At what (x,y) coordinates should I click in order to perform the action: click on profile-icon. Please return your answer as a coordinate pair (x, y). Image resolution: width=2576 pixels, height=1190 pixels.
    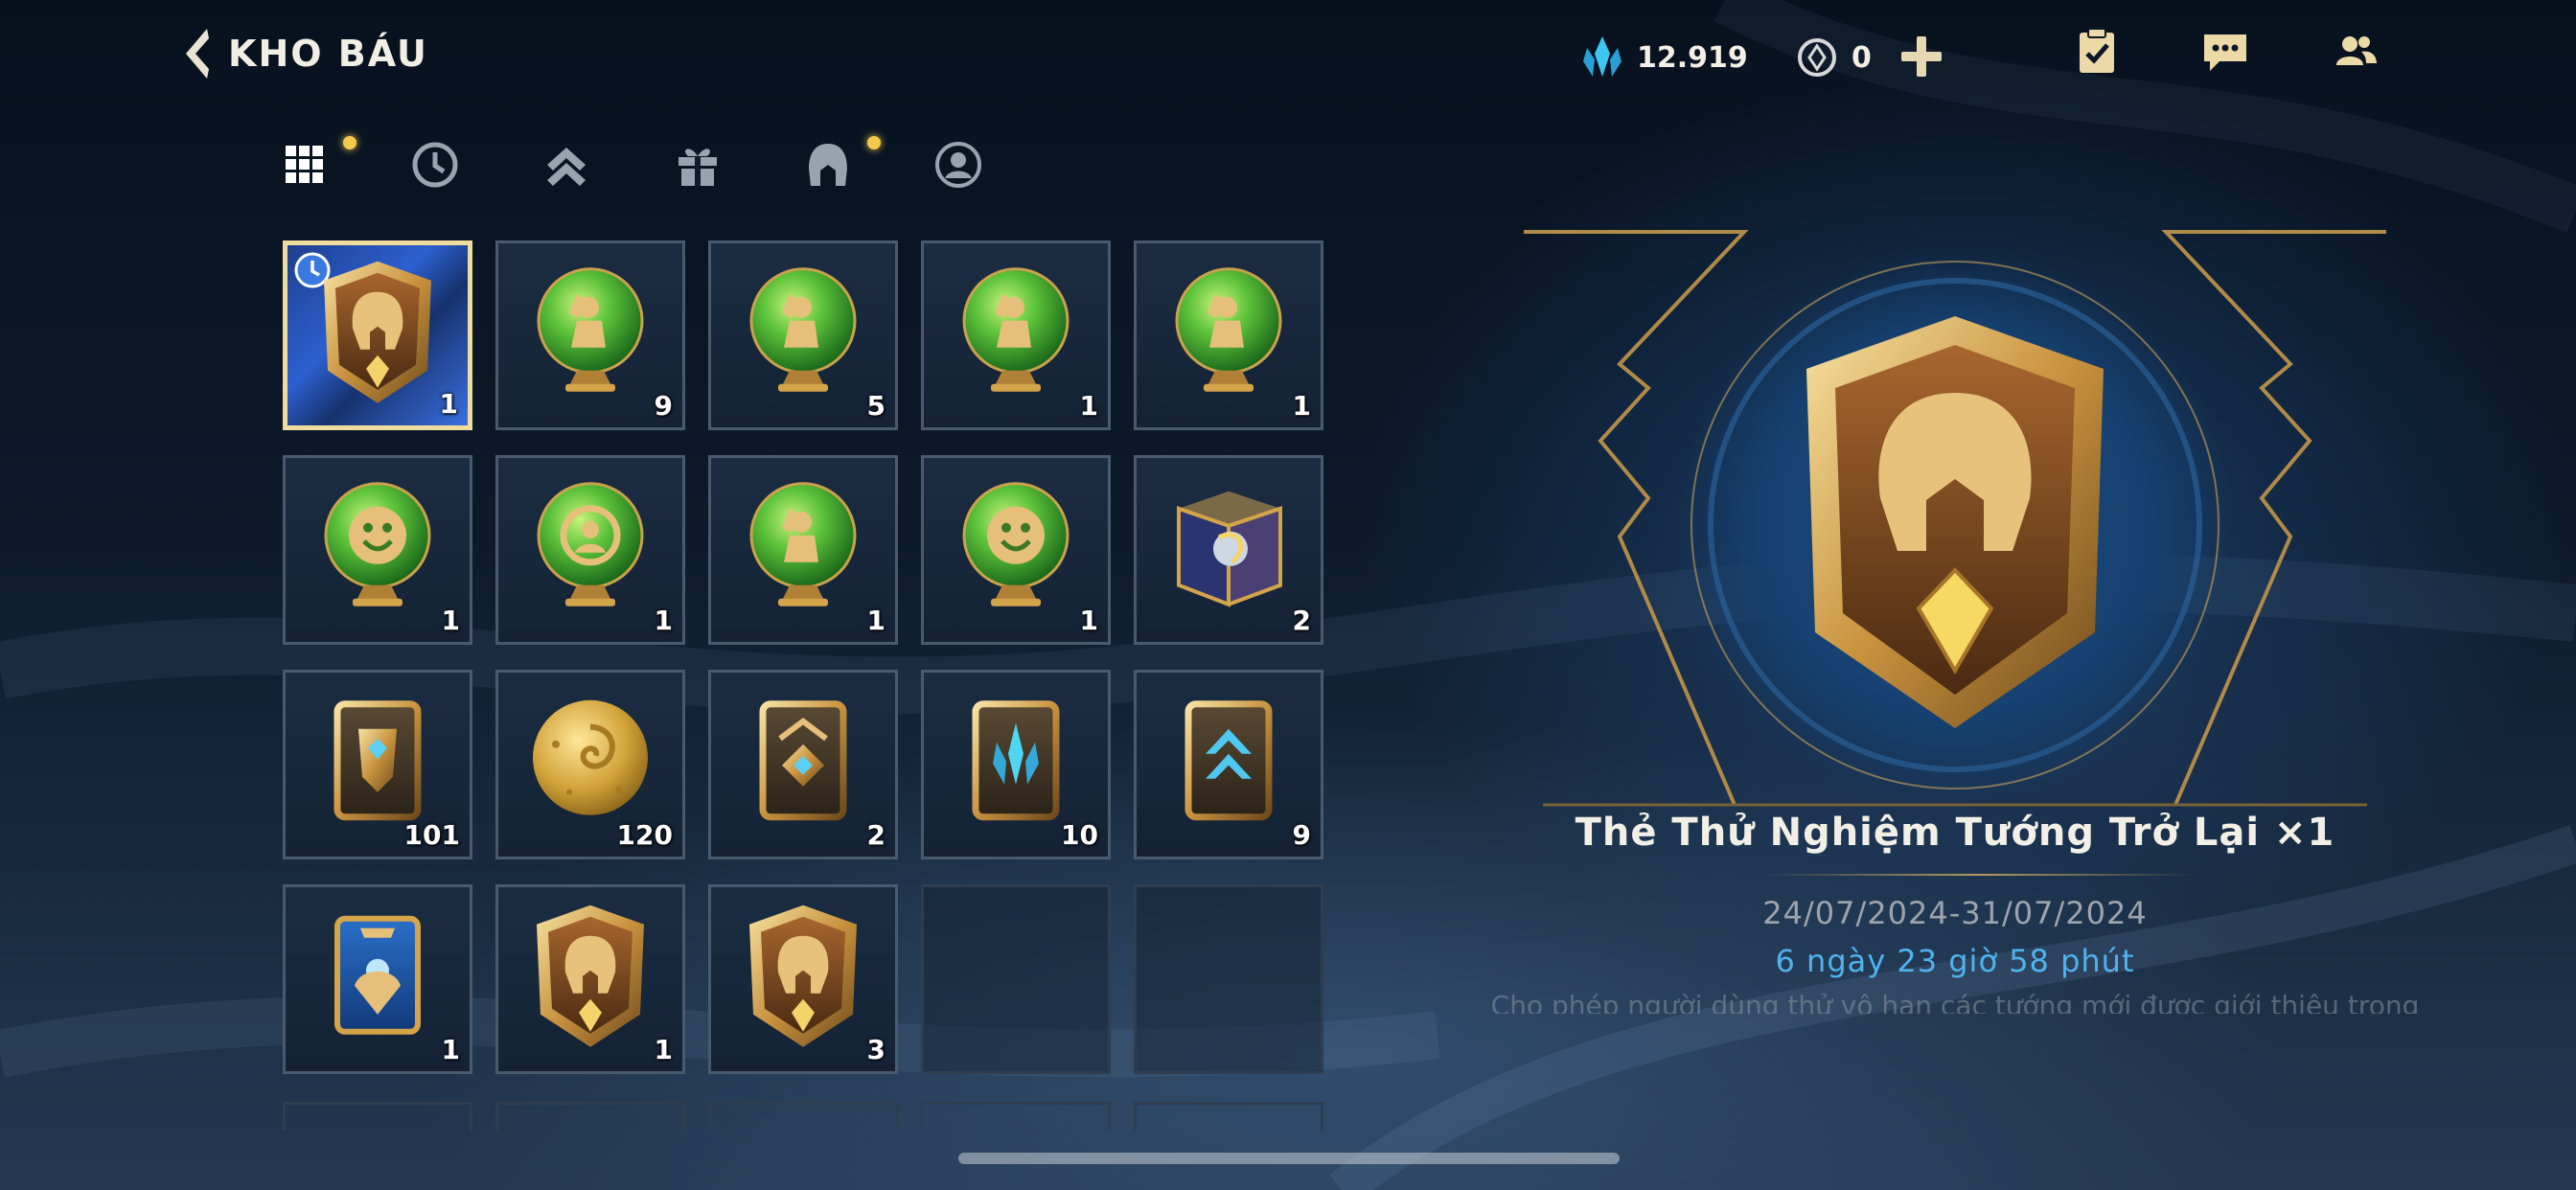
    Looking at the image, I should click on (958, 165).